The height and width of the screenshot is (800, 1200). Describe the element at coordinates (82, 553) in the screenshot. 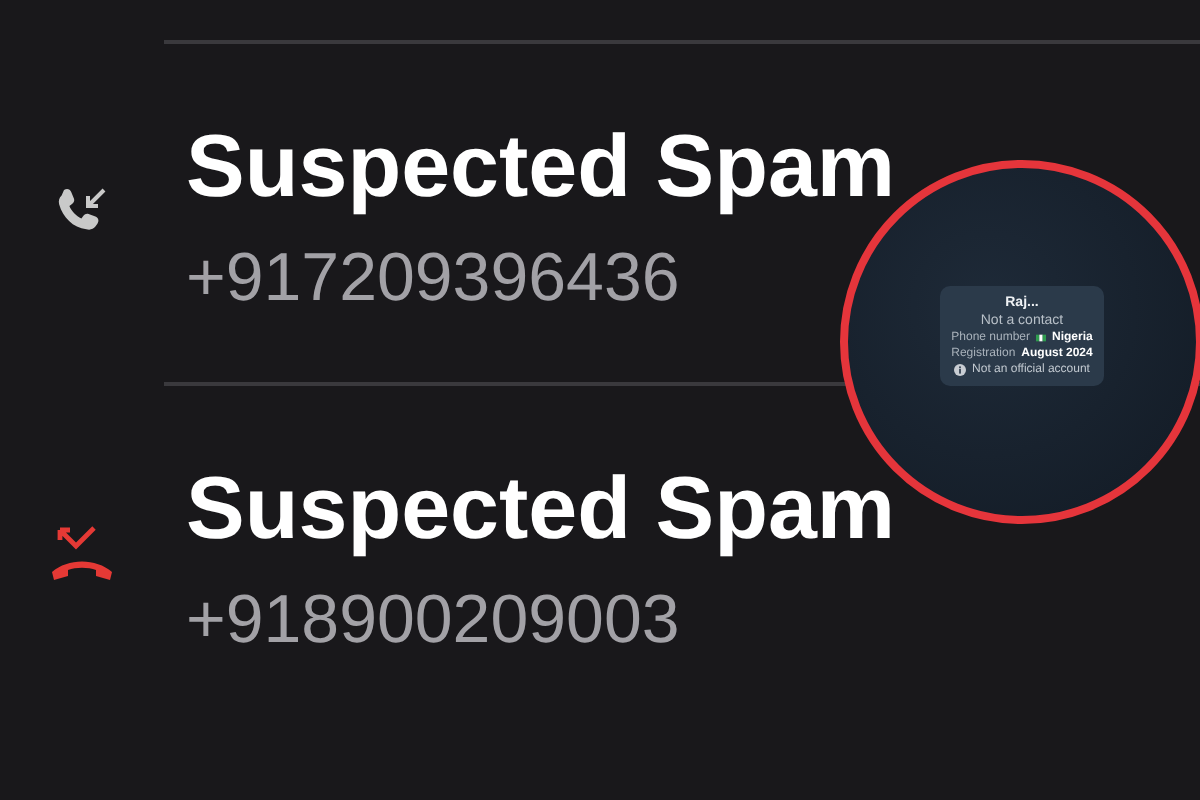

I see `missed-call-icon` at that location.